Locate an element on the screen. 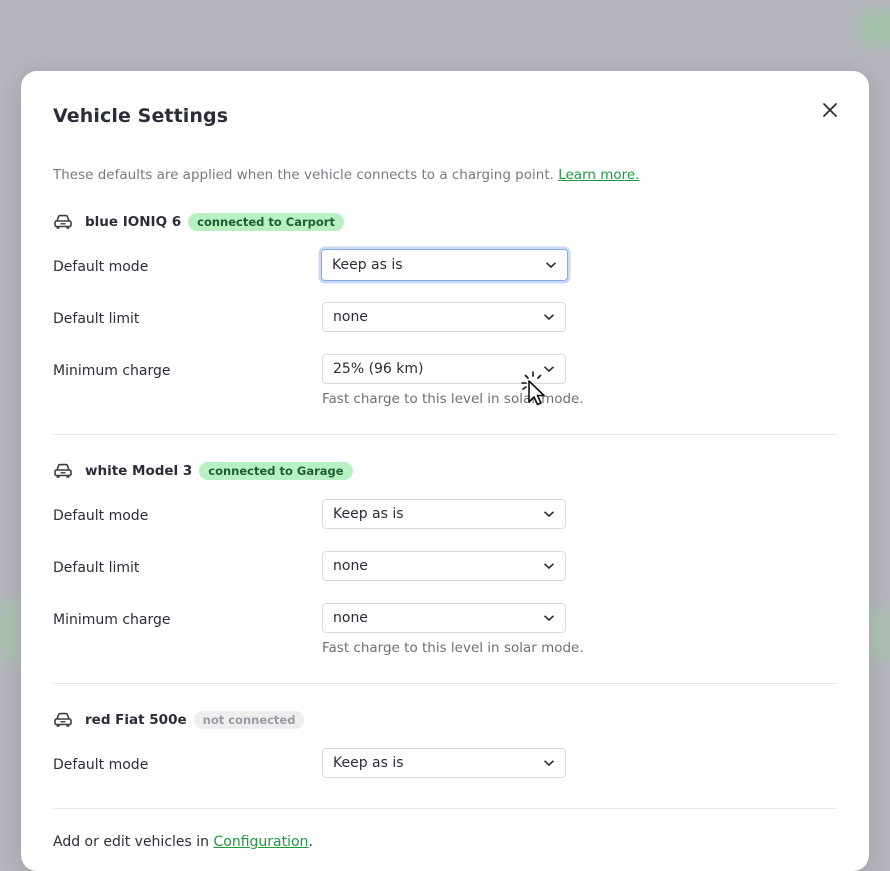  learn-more-link: Learn more. is located at coordinates (598, 175).